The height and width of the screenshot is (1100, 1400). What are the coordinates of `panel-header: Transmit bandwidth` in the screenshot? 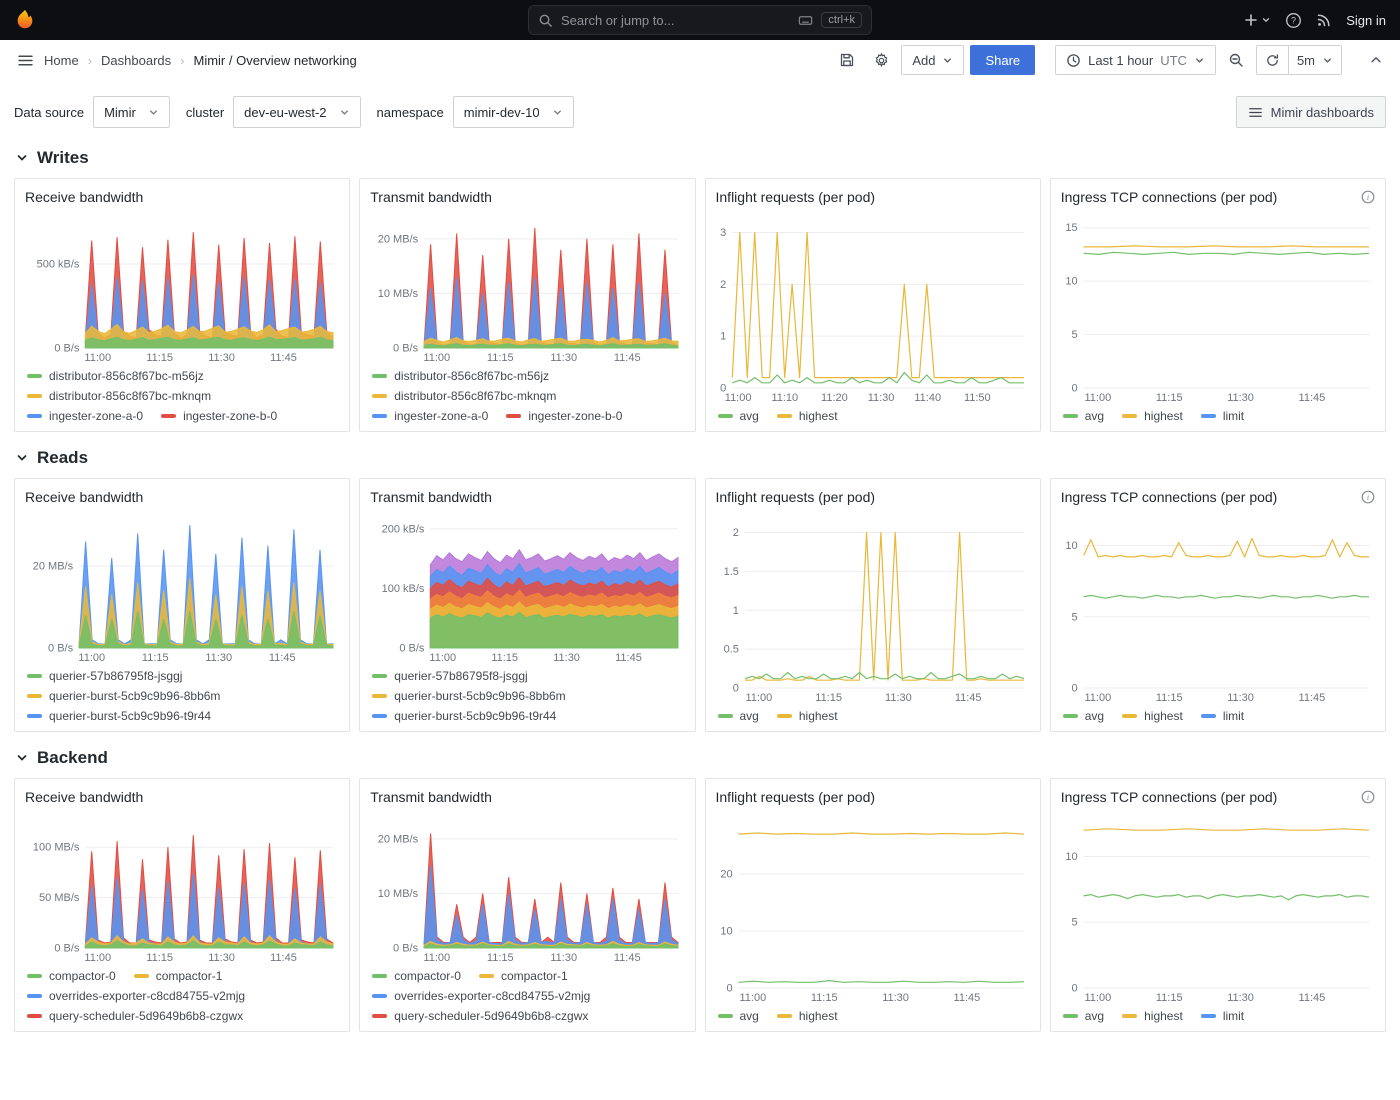 It's located at (527, 497).